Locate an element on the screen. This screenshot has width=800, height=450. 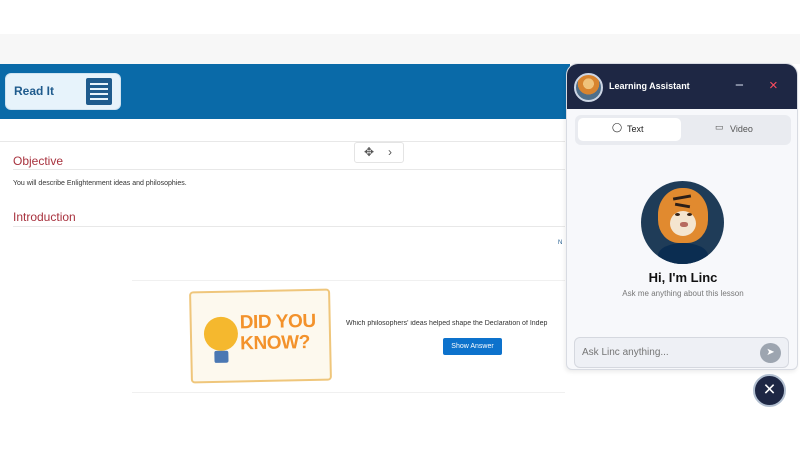
top-strip is located at coordinates (400, 49).